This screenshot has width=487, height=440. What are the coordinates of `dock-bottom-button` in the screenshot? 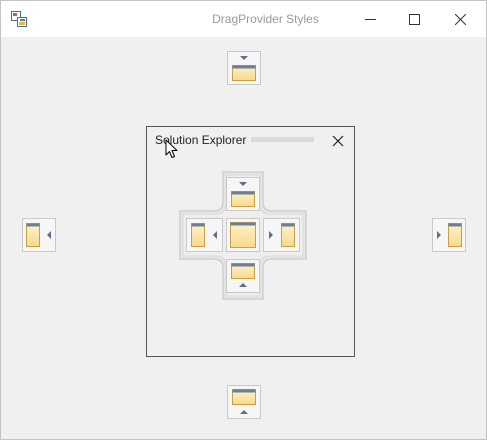 It's located at (244, 402).